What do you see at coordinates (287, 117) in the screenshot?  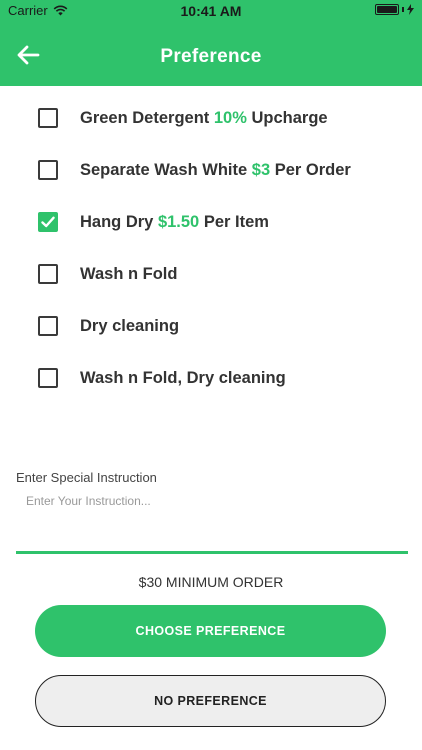 I see `option-text: Upcharge` at bounding box center [287, 117].